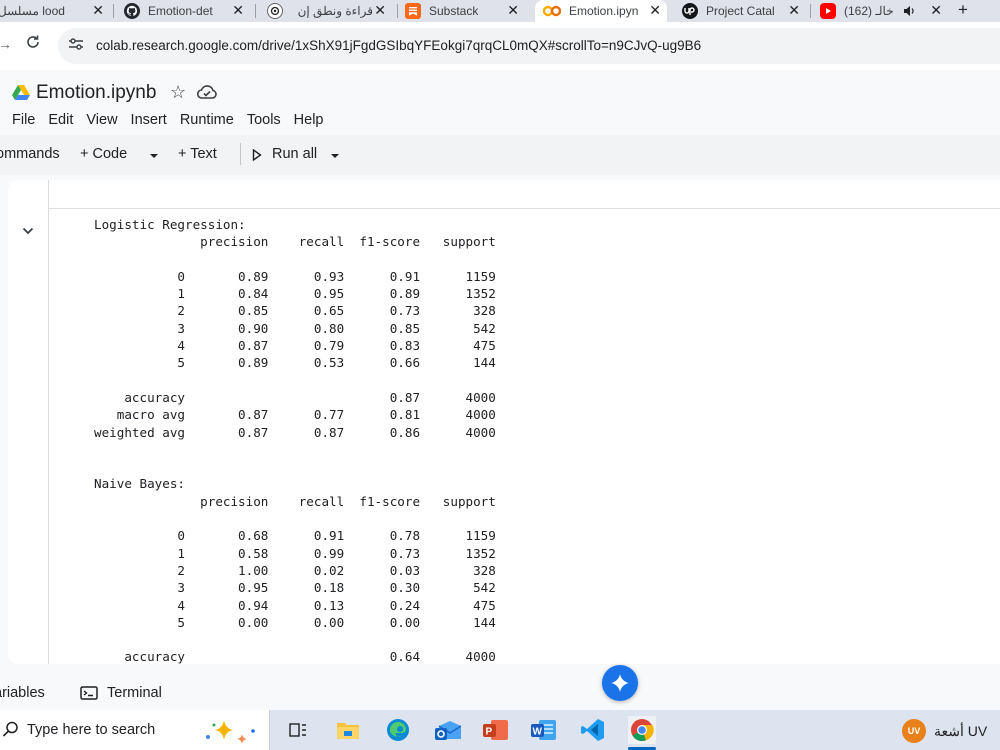 This screenshot has width=1000, height=750. Describe the element at coordinates (232, 733) in the screenshot. I see `copilot-sparkle-icon` at that location.